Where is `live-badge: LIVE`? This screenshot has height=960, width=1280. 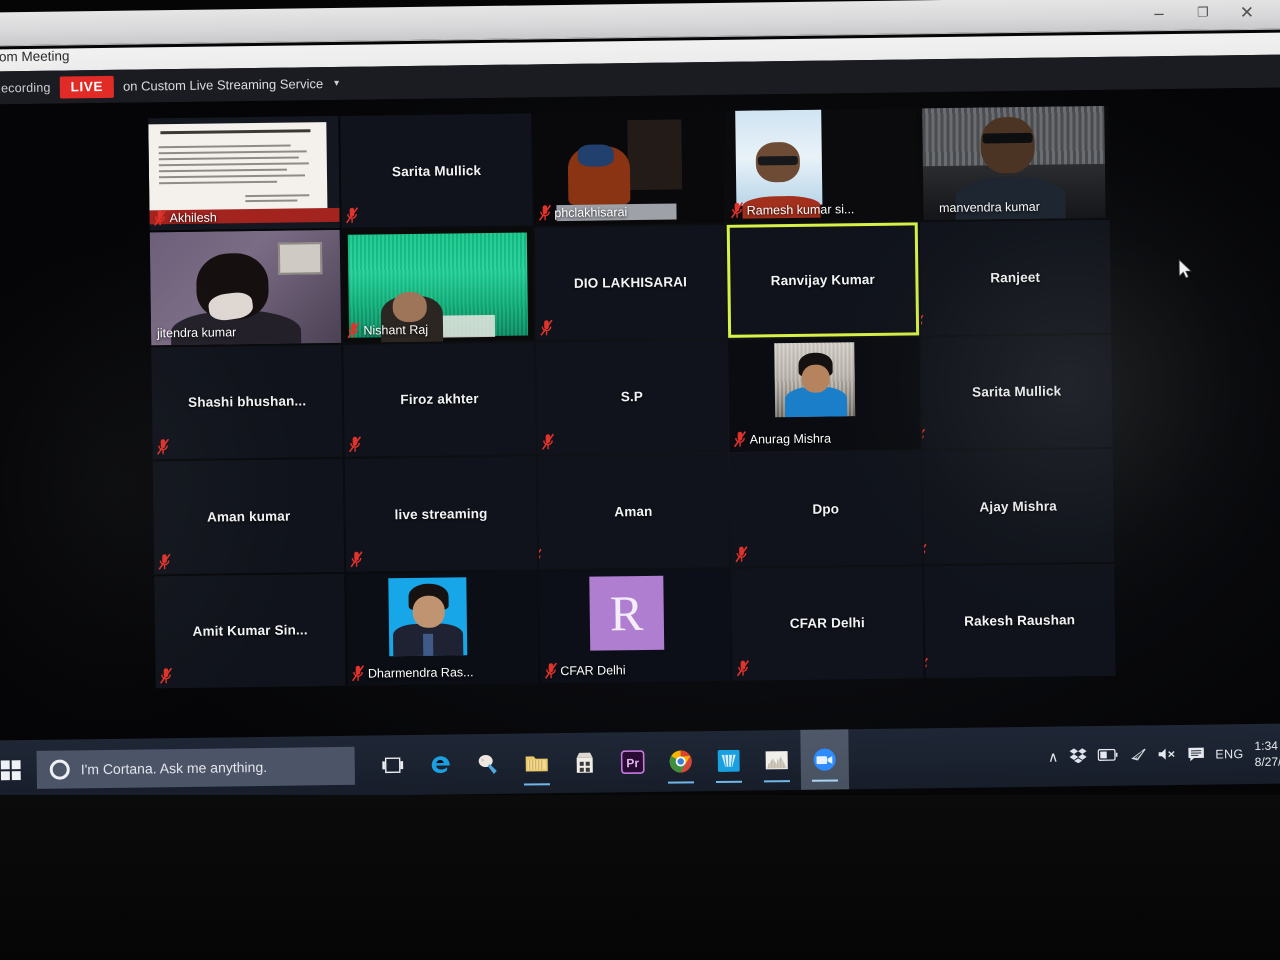
live-badge: LIVE is located at coordinates (87, 87).